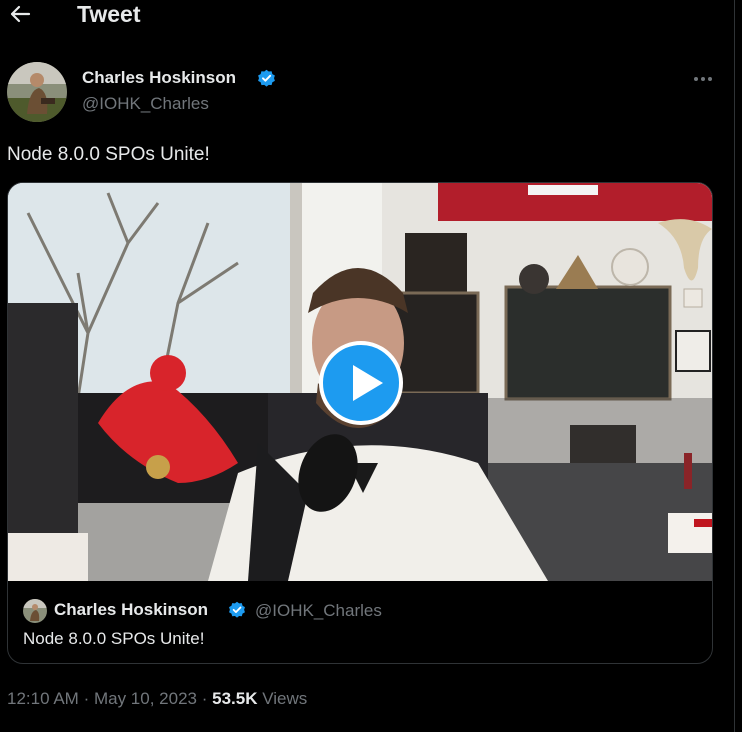 This screenshot has width=742, height=732. What do you see at coordinates (235, 698) in the screenshot?
I see `views-count: 53.5K` at bounding box center [235, 698].